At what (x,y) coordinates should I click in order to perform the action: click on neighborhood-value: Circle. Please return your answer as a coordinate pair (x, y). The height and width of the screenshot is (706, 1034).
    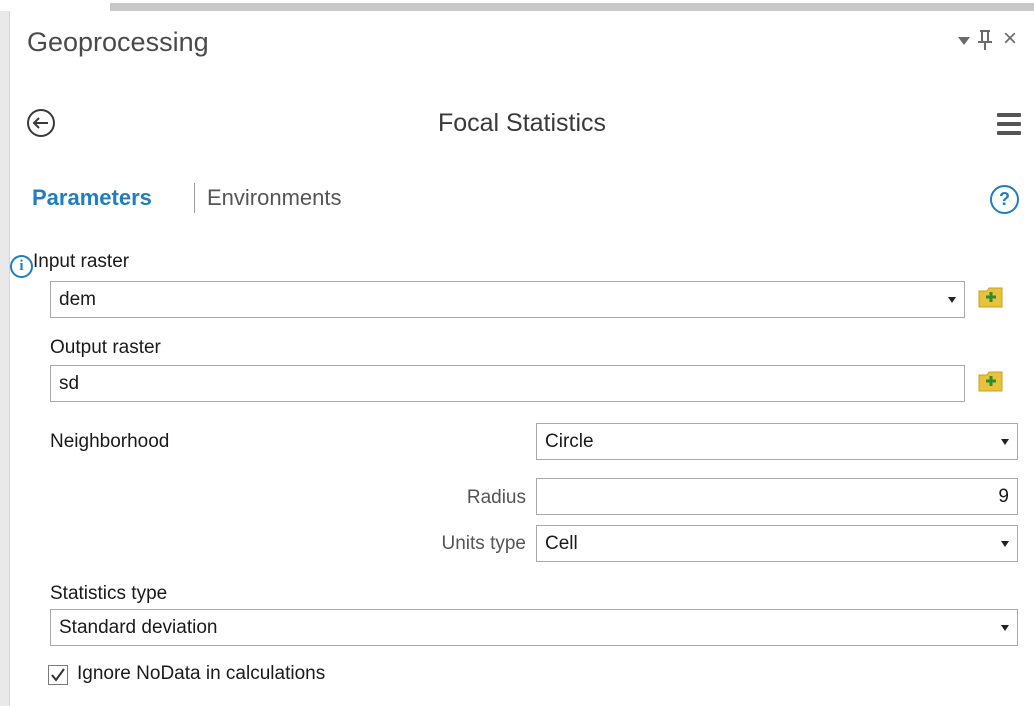
    Looking at the image, I should click on (569, 441).